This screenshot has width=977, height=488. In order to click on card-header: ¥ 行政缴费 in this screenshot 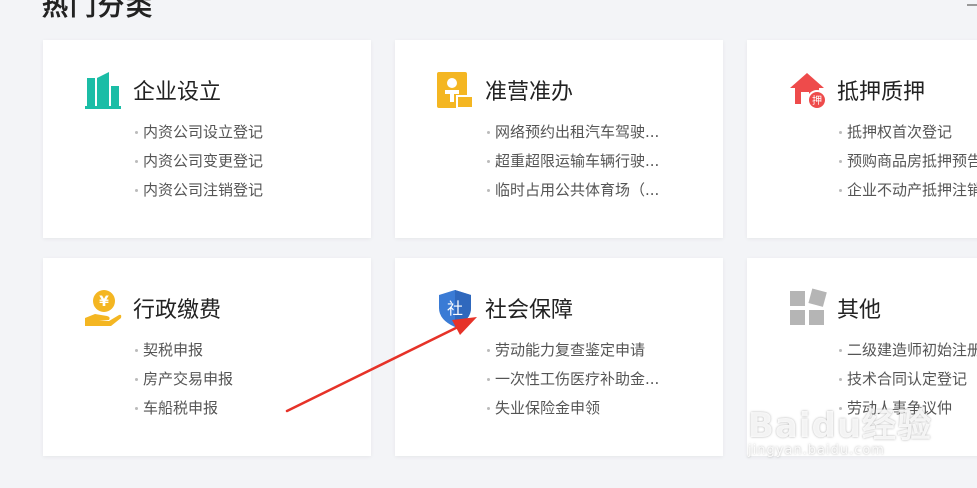, I will do `click(152, 308)`.